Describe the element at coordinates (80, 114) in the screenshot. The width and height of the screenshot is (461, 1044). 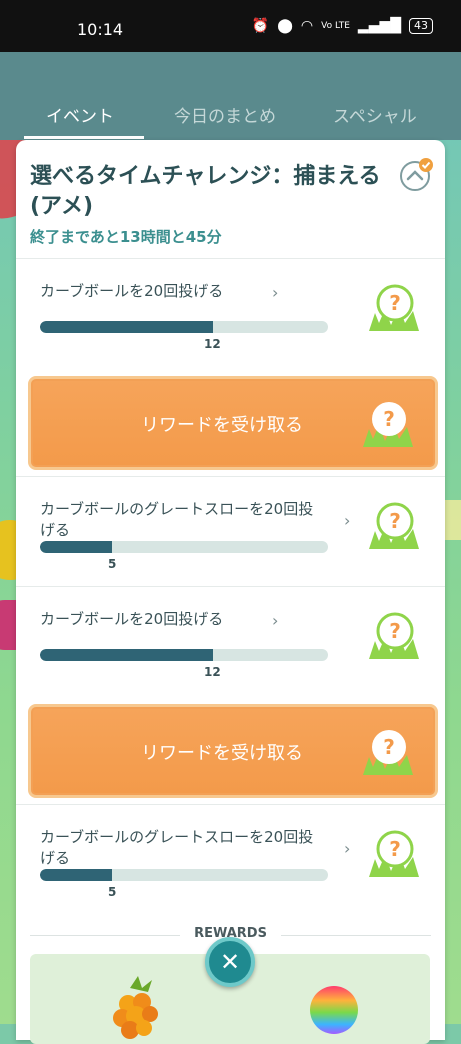
I see `tab-event: イベント` at that location.